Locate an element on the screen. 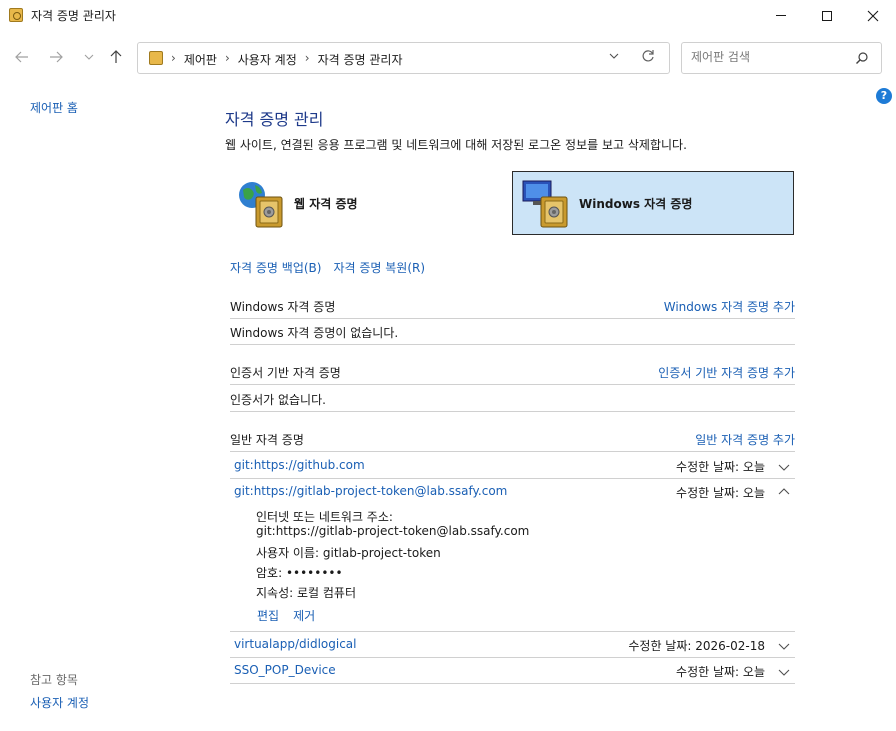 Image resolution: width=896 pixels, height=731 pixels. credential-row-github: git:https://github.com 수정한 날짜: 오늘 is located at coordinates (512, 467).